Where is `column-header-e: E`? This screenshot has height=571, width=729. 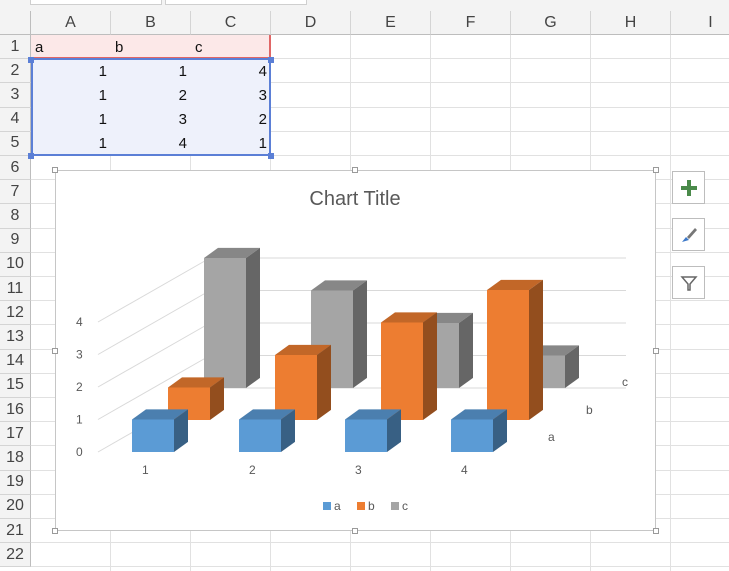
column-header-e: E is located at coordinates (391, 23).